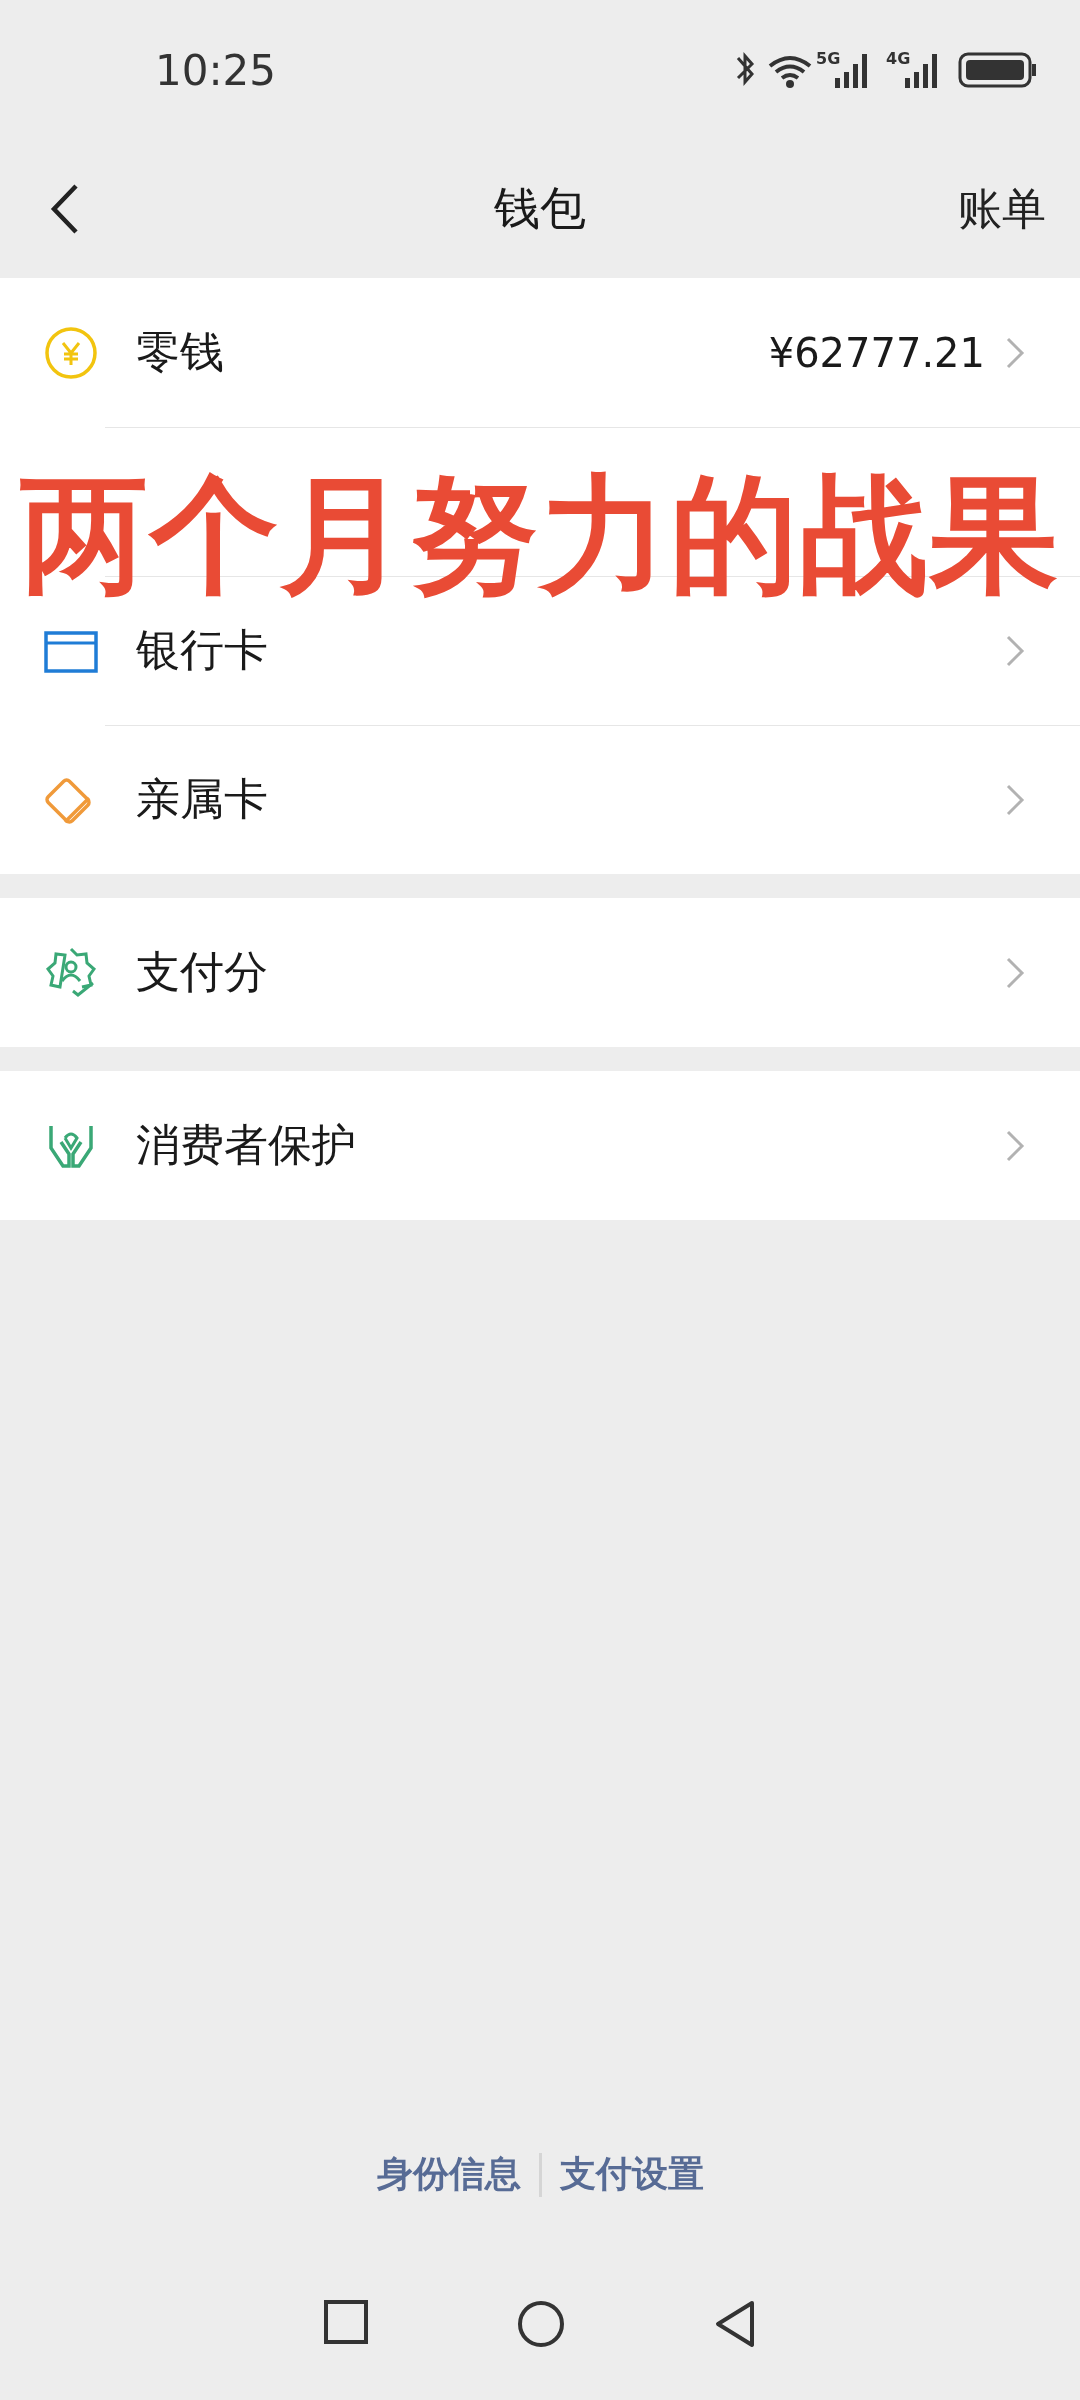 Image resolution: width=1080 pixels, height=2400 pixels. What do you see at coordinates (540, 799) in the screenshot?
I see `menu-item: 亲属卡` at bounding box center [540, 799].